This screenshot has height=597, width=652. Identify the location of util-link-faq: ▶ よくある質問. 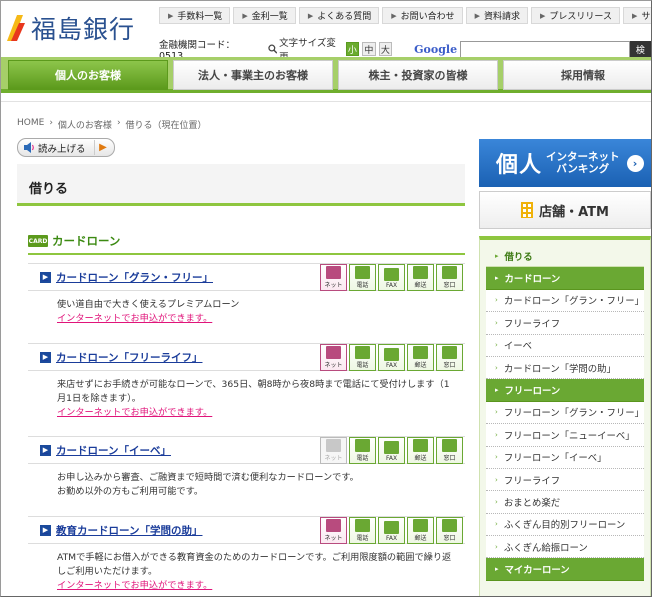
(339, 15).